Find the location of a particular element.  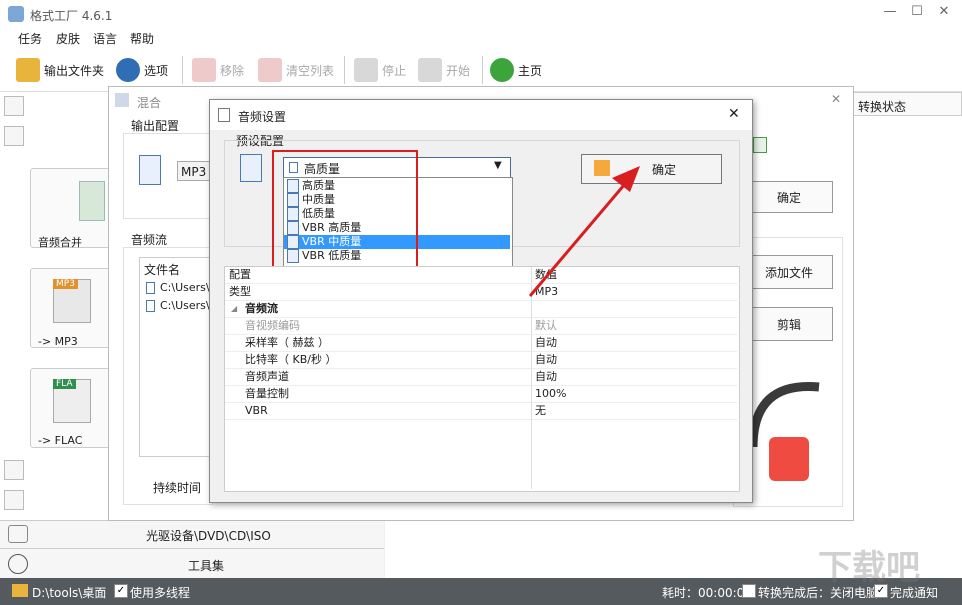

watermark: 下载吧 is located at coordinates (869, 568).